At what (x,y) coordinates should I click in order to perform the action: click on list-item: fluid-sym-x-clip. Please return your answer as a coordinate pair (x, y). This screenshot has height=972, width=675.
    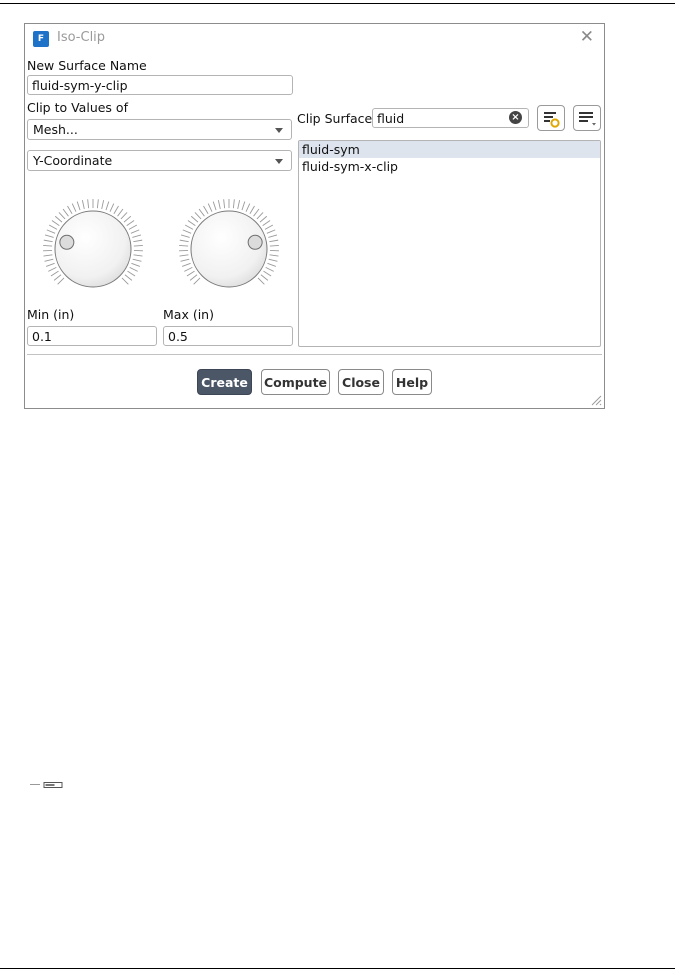
    Looking at the image, I should click on (449, 166).